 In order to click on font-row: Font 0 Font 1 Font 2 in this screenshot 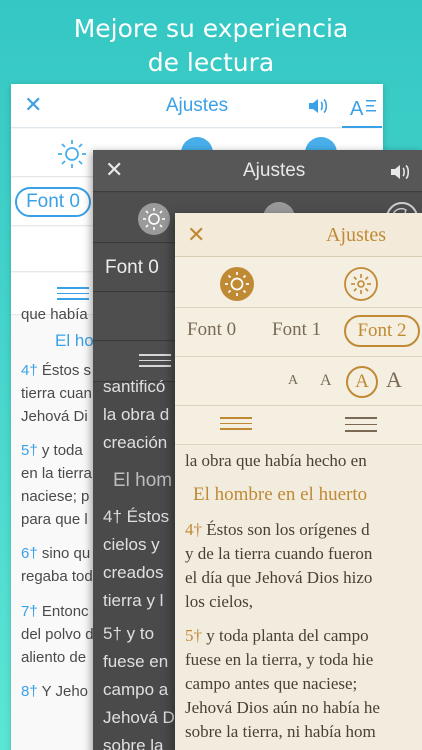, I will do `click(298, 333)`.